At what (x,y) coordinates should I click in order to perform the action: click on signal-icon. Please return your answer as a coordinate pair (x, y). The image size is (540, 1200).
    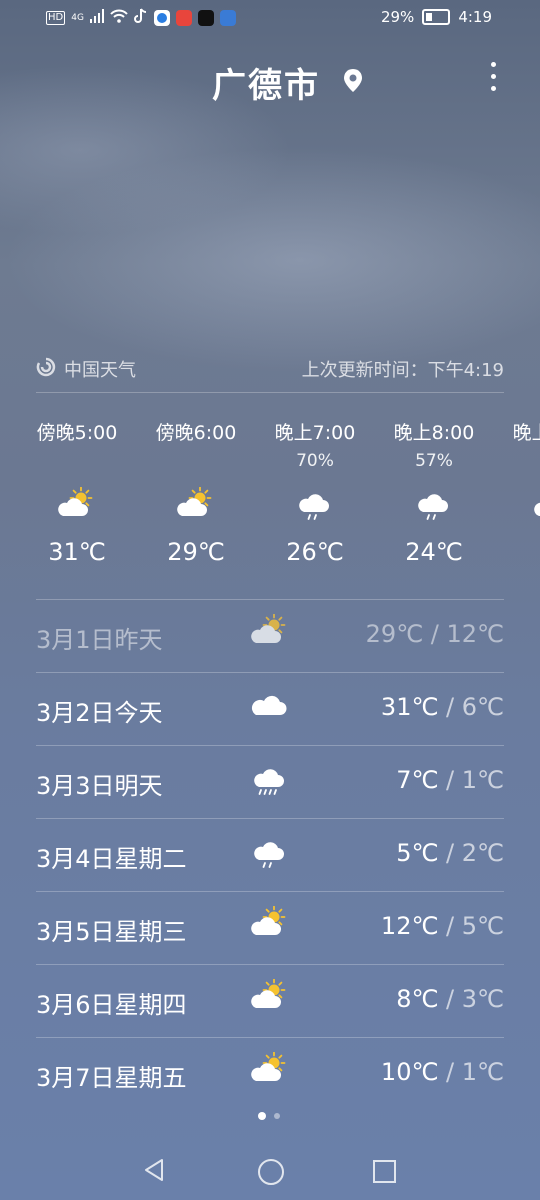
    Looking at the image, I should click on (96, 18).